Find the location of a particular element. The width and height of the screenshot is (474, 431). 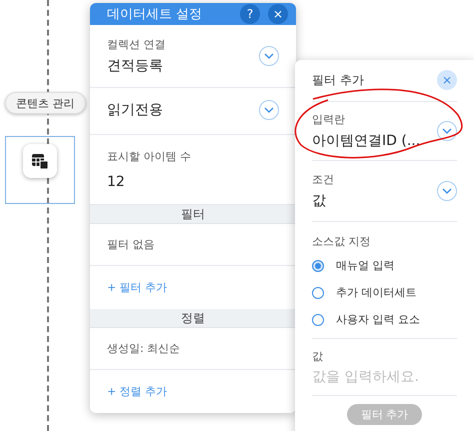

items-count-value: 12 is located at coordinates (193, 182).